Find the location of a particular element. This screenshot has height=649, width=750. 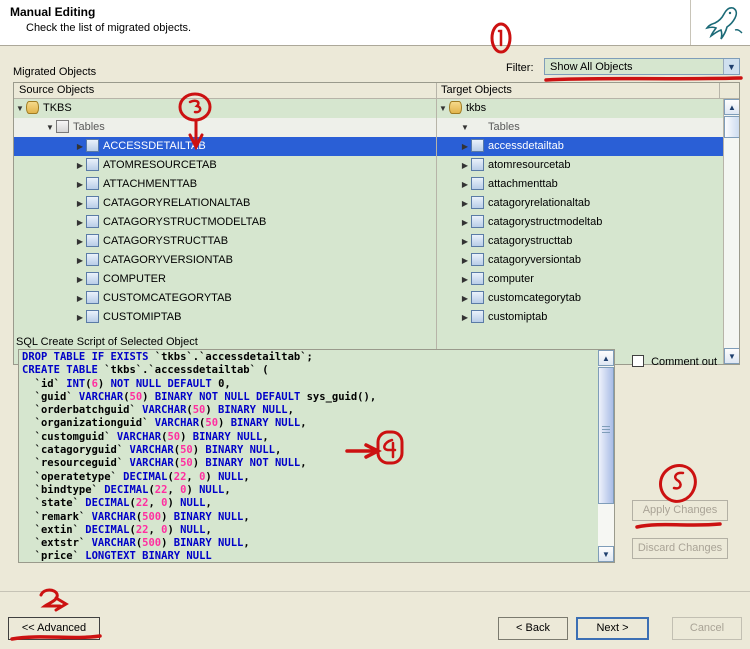

sql-scroll-down-icon: ▼ is located at coordinates (606, 554).